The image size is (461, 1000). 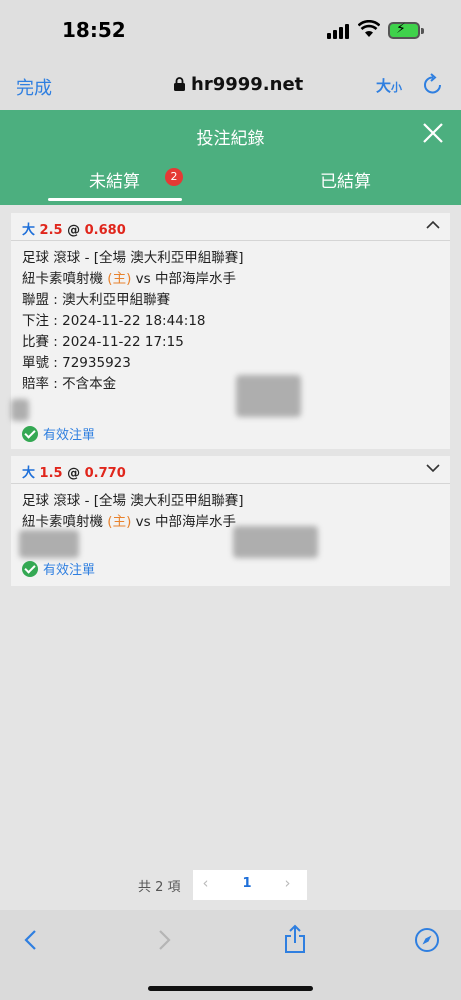 I want to click on bet-card-header: 大 2.5 @ 0.680, so click(x=230, y=227).